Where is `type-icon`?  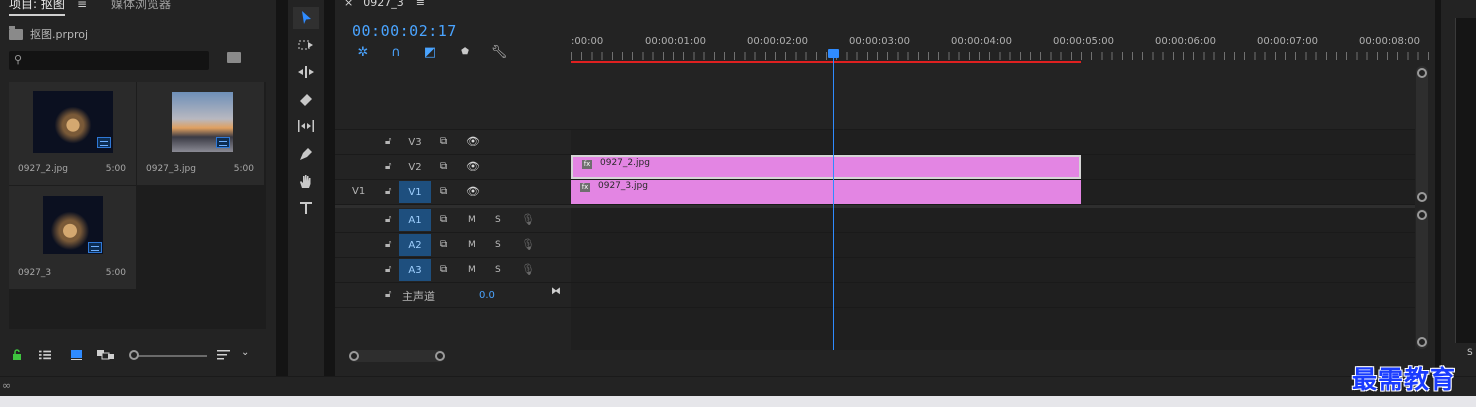
type-icon is located at coordinates (306, 208).